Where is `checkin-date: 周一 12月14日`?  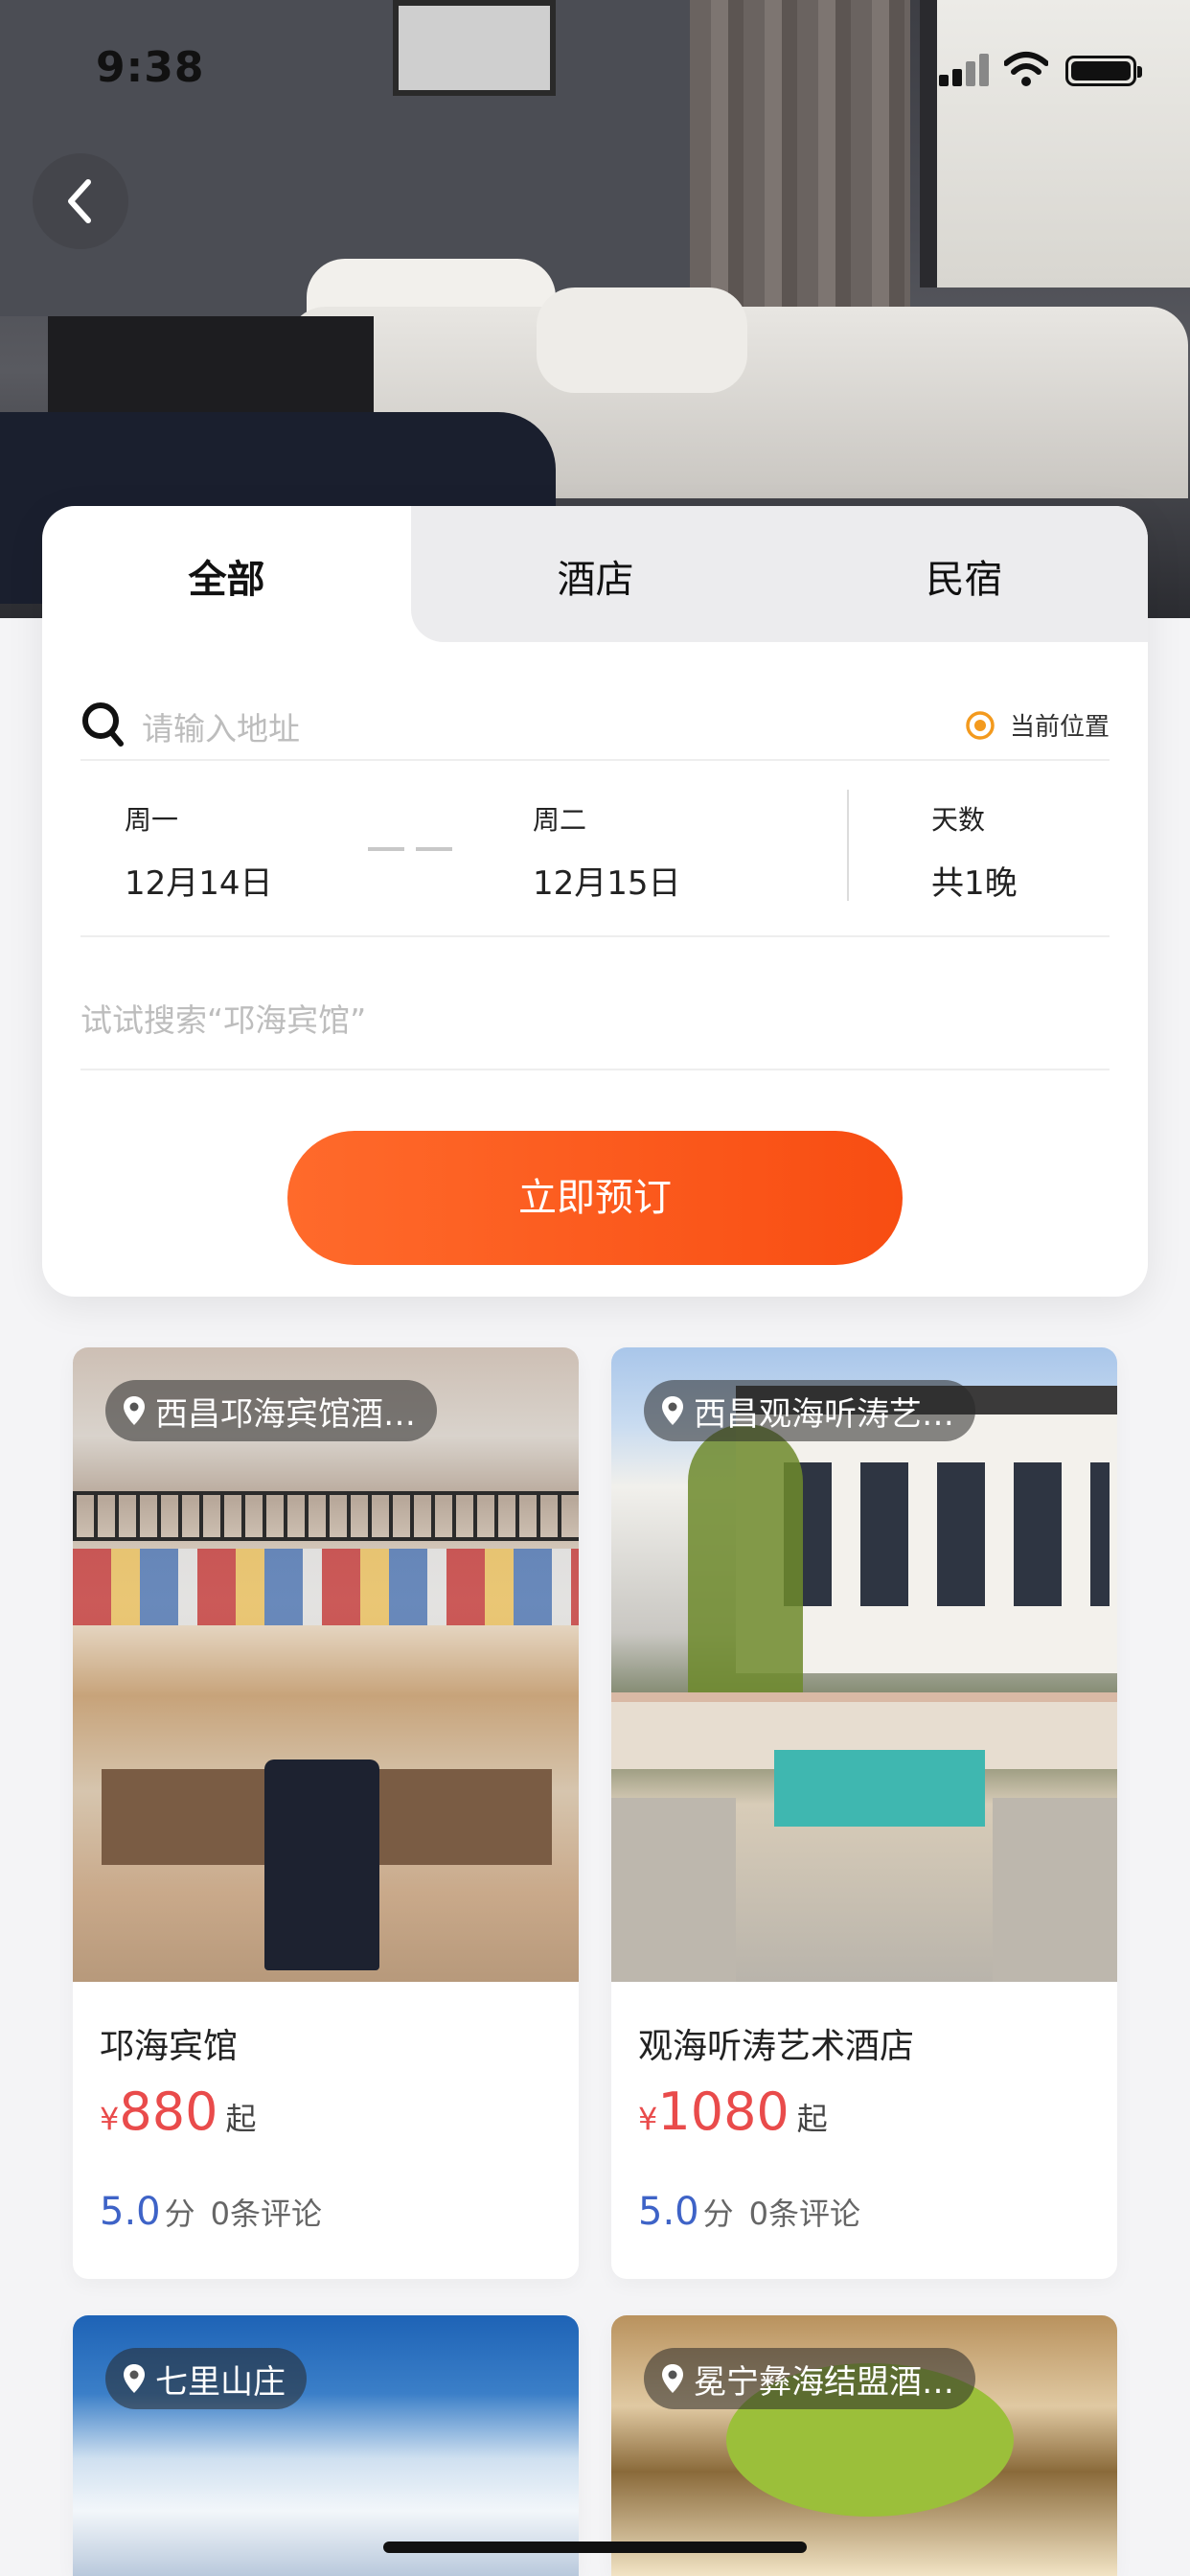
checkin-date: 周一 12月14日 is located at coordinates (199, 851).